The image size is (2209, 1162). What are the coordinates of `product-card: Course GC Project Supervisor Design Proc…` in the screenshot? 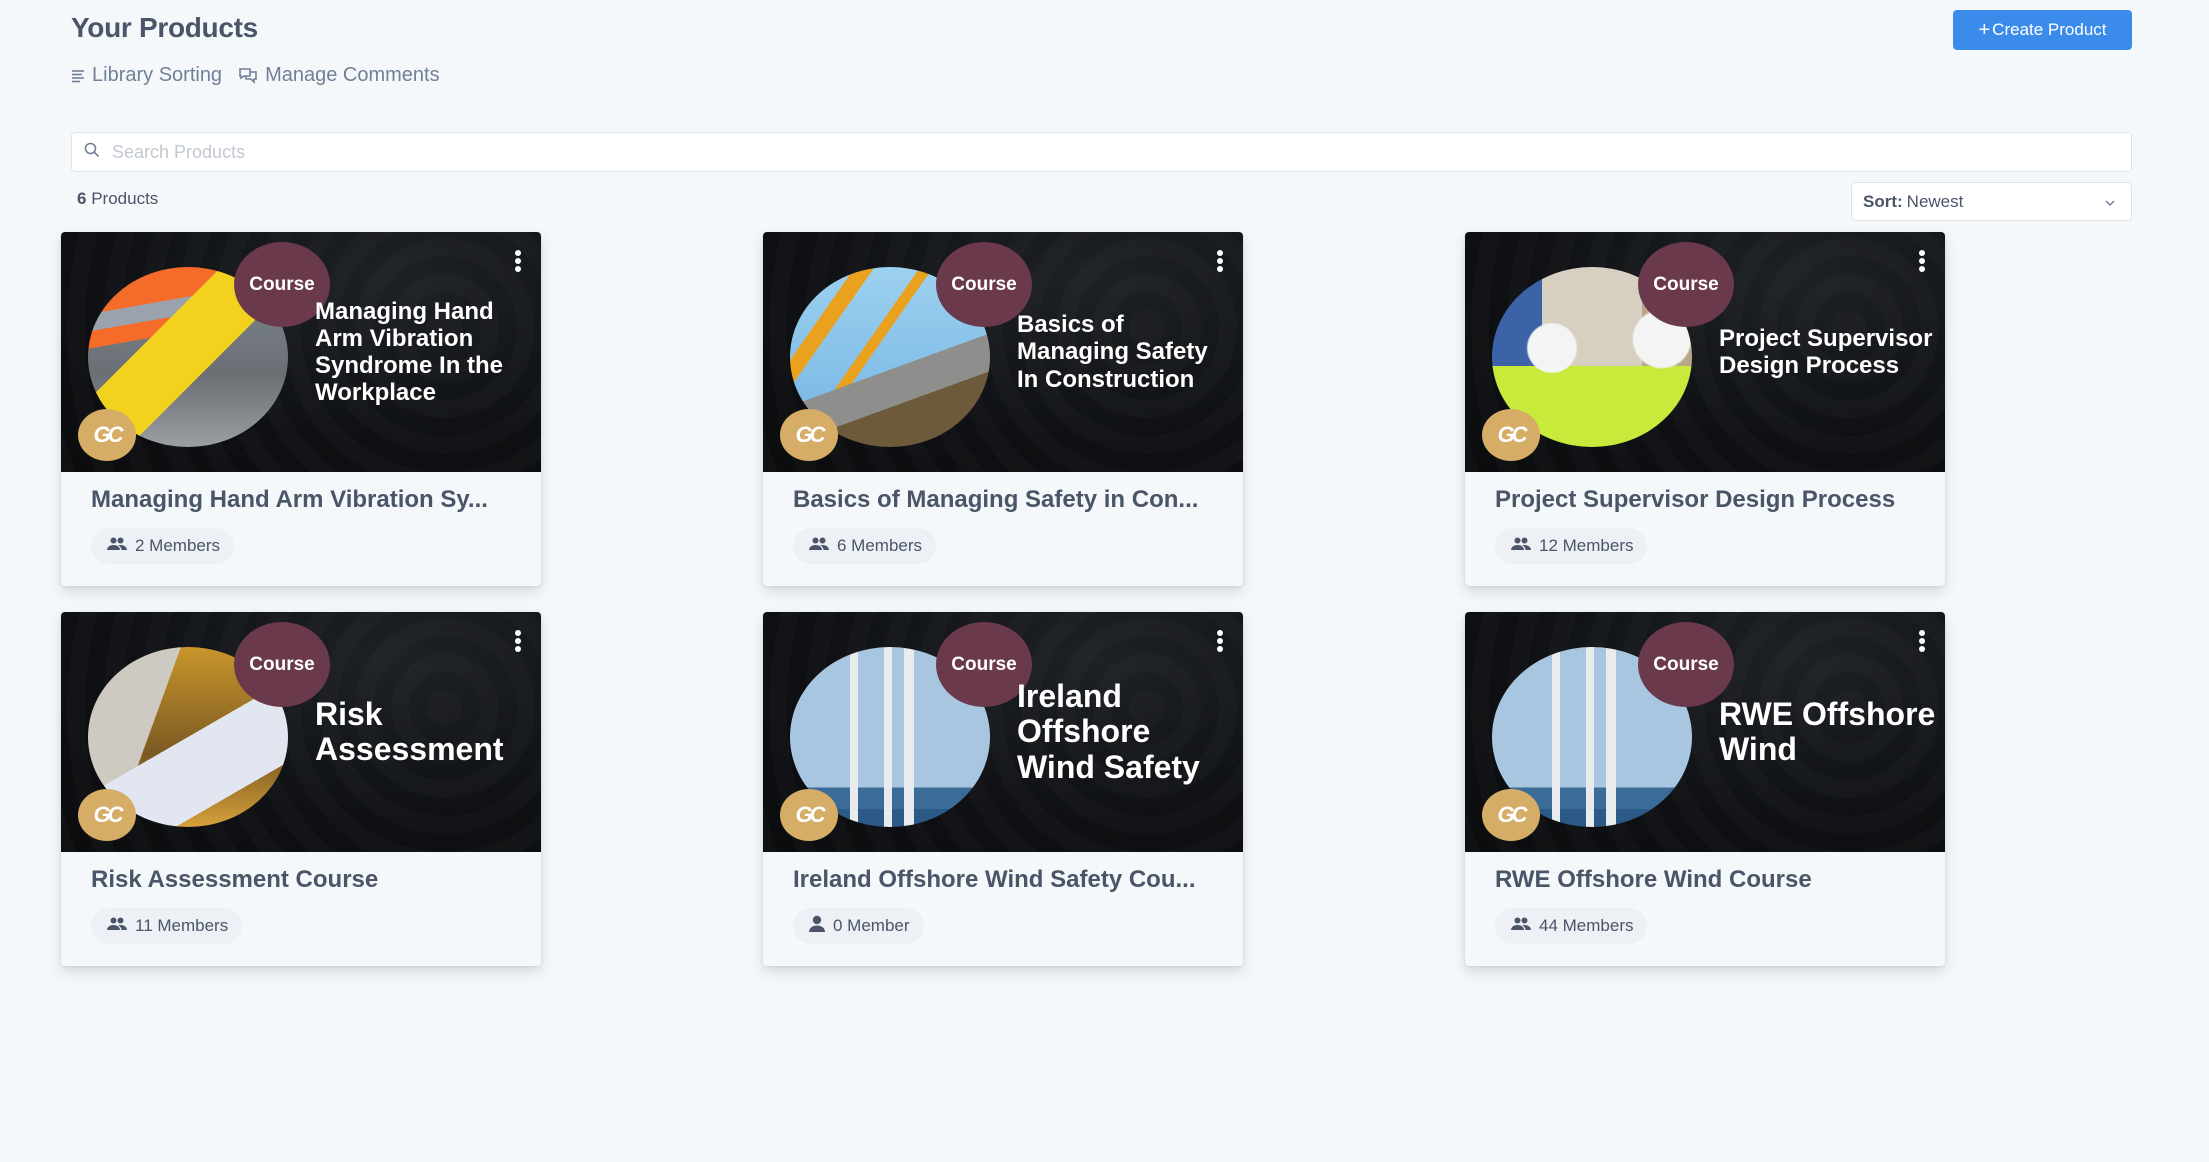 It's located at (1705, 409).